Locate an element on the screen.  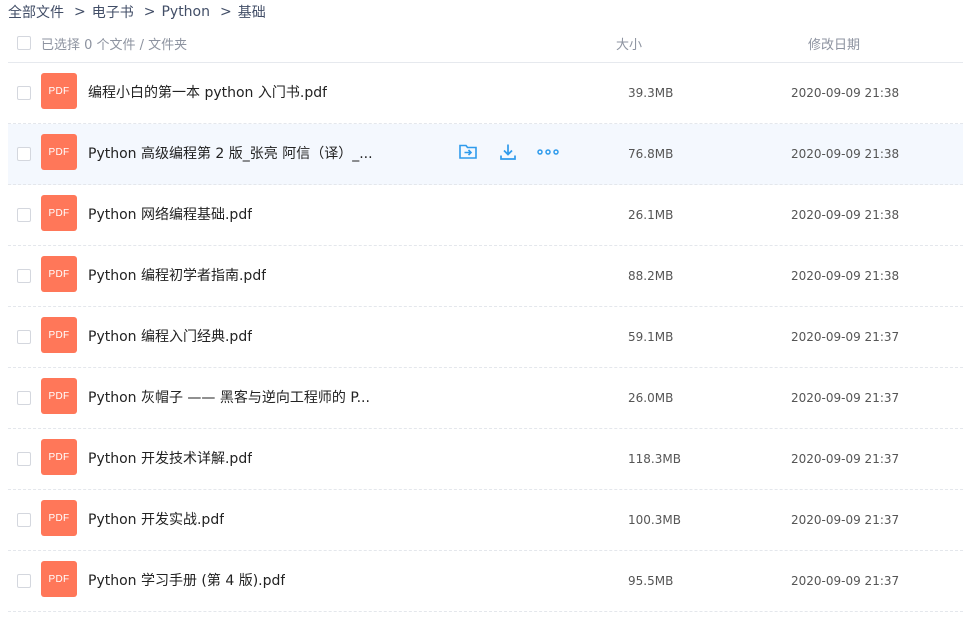
file-size: 88.2MB is located at coordinates (651, 276).